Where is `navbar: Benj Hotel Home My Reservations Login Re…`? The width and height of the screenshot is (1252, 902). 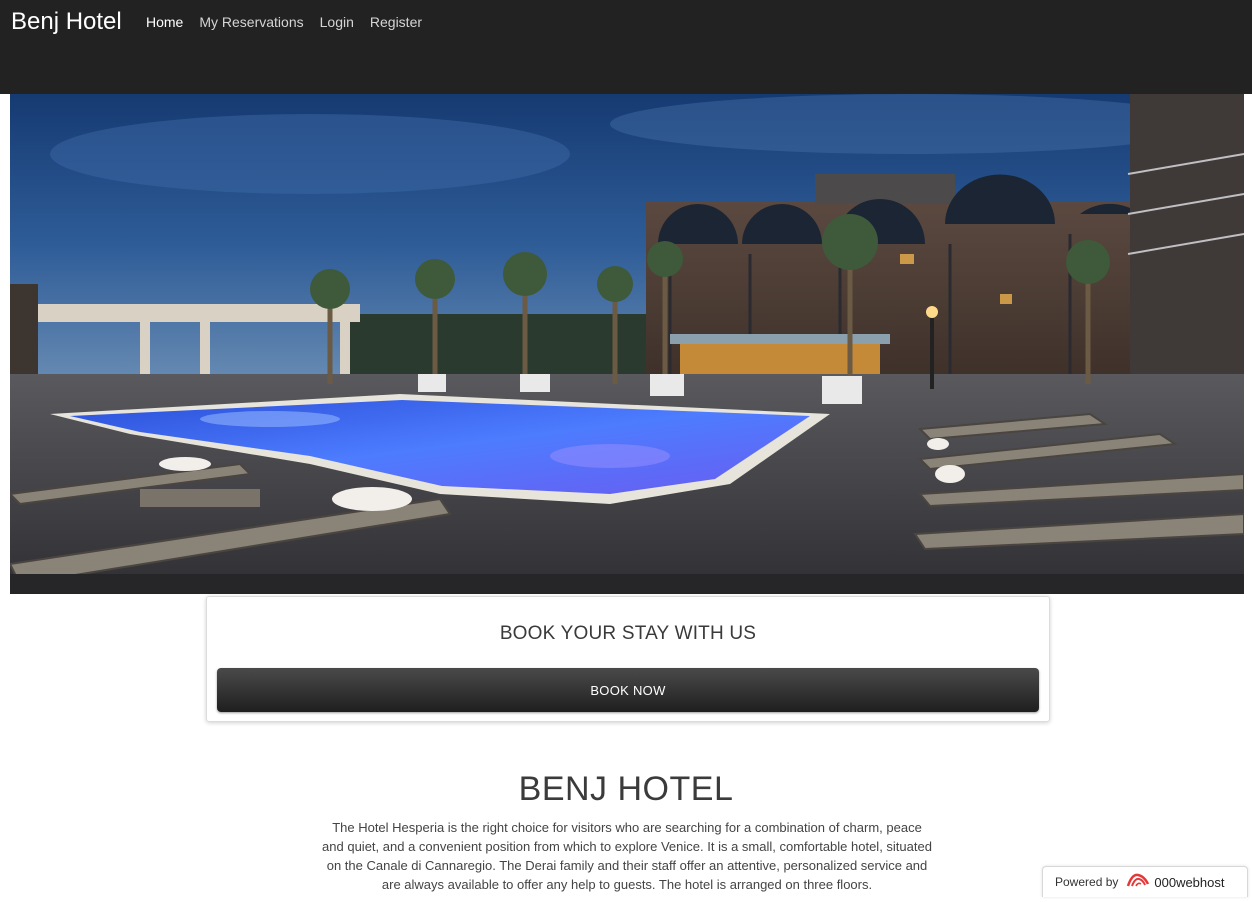
navbar: Benj Hotel Home My Reservations Login Re… is located at coordinates (626, 47).